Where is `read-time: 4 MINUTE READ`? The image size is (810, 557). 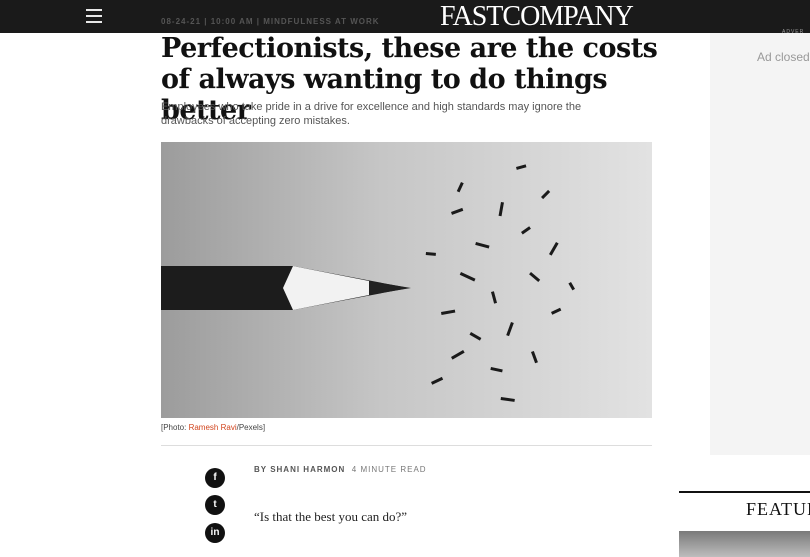
read-time: 4 MINUTE READ is located at coordinates (389, 469).